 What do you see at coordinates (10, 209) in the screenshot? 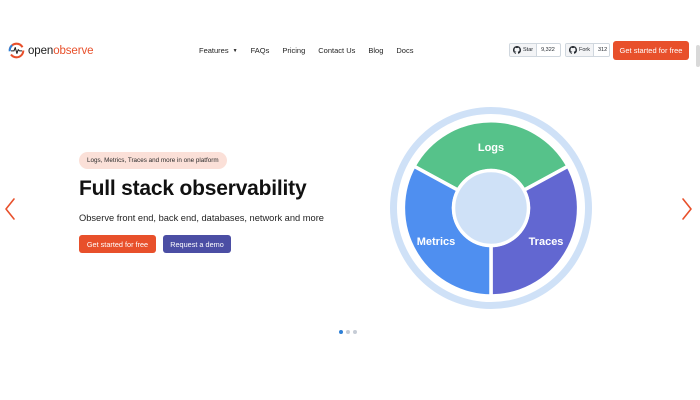
I see `chevron-left-icon` at bounding box center [10, 209].